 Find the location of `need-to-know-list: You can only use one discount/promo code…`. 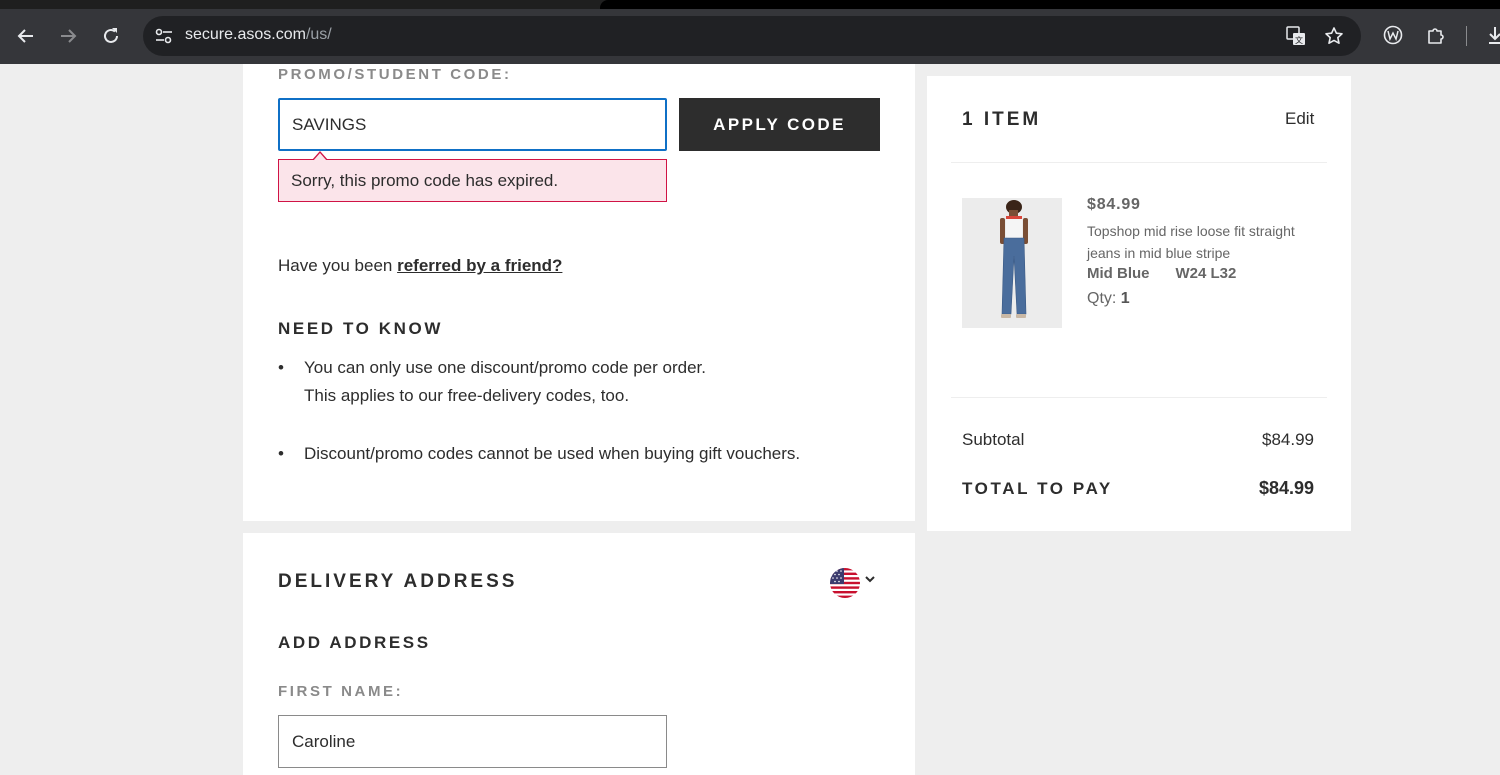

need-to-know-list: You can only use one discount/promo code… is located at coordinates (578, 411).